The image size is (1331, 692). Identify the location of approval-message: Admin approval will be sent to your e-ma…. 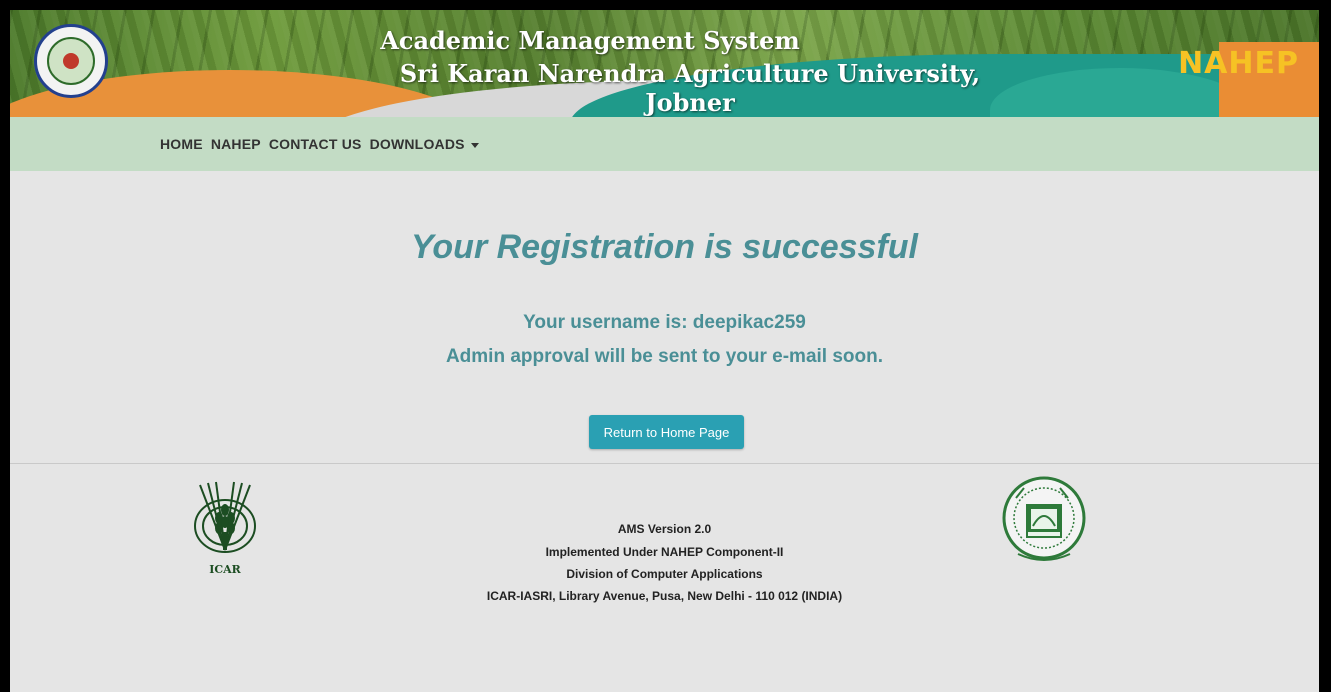
(664, 356).